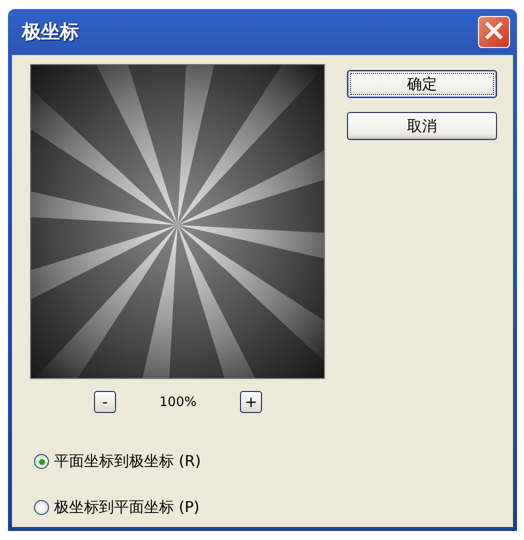  Describe the element at coordinates (127, 507) in the screenshot. I see `radio-label: 极坐标到平面坐标 (P)` at that location.